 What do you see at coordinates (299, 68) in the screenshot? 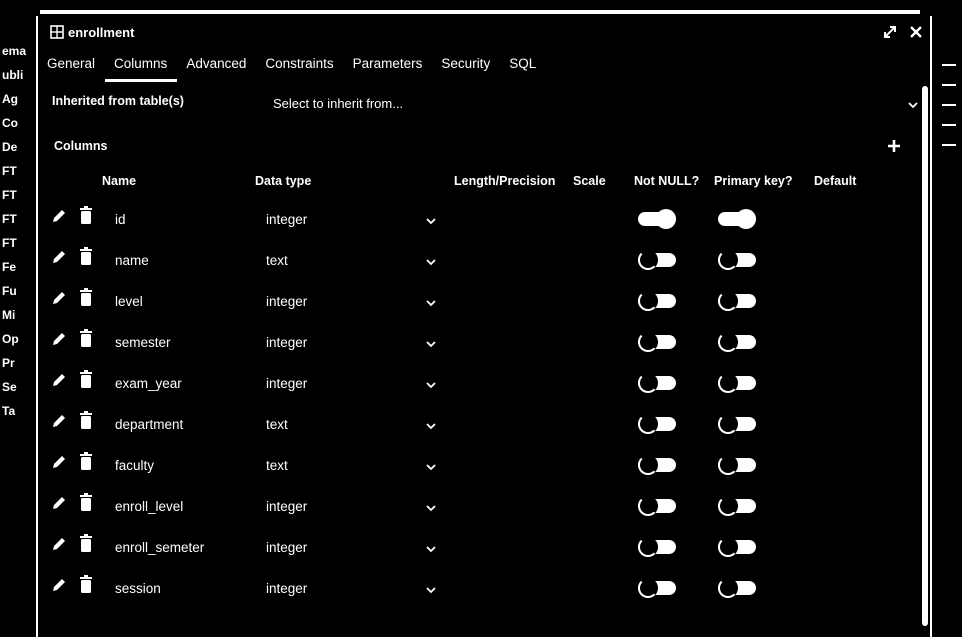
I see `tab-constraints: Constraints` at bounding box center [299, 68].